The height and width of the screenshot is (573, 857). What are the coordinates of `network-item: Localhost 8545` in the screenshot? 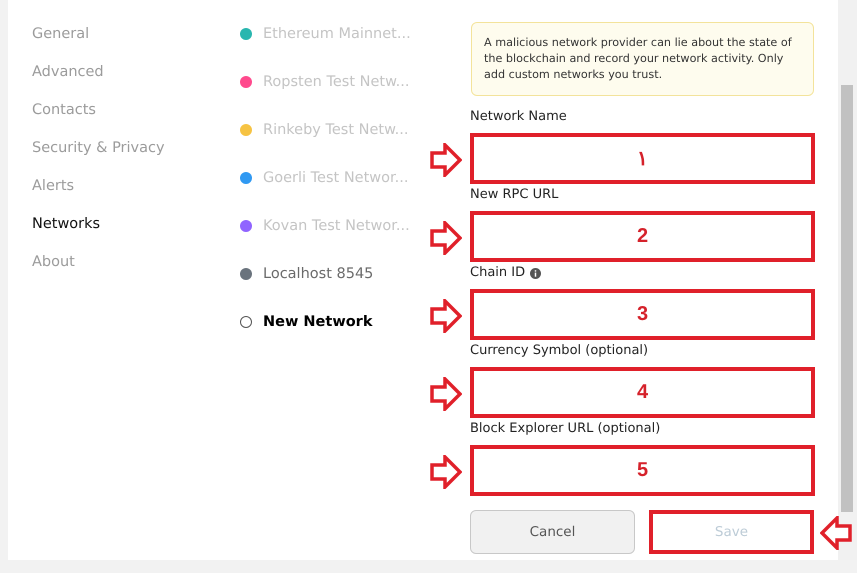 It's located at (318, 274).